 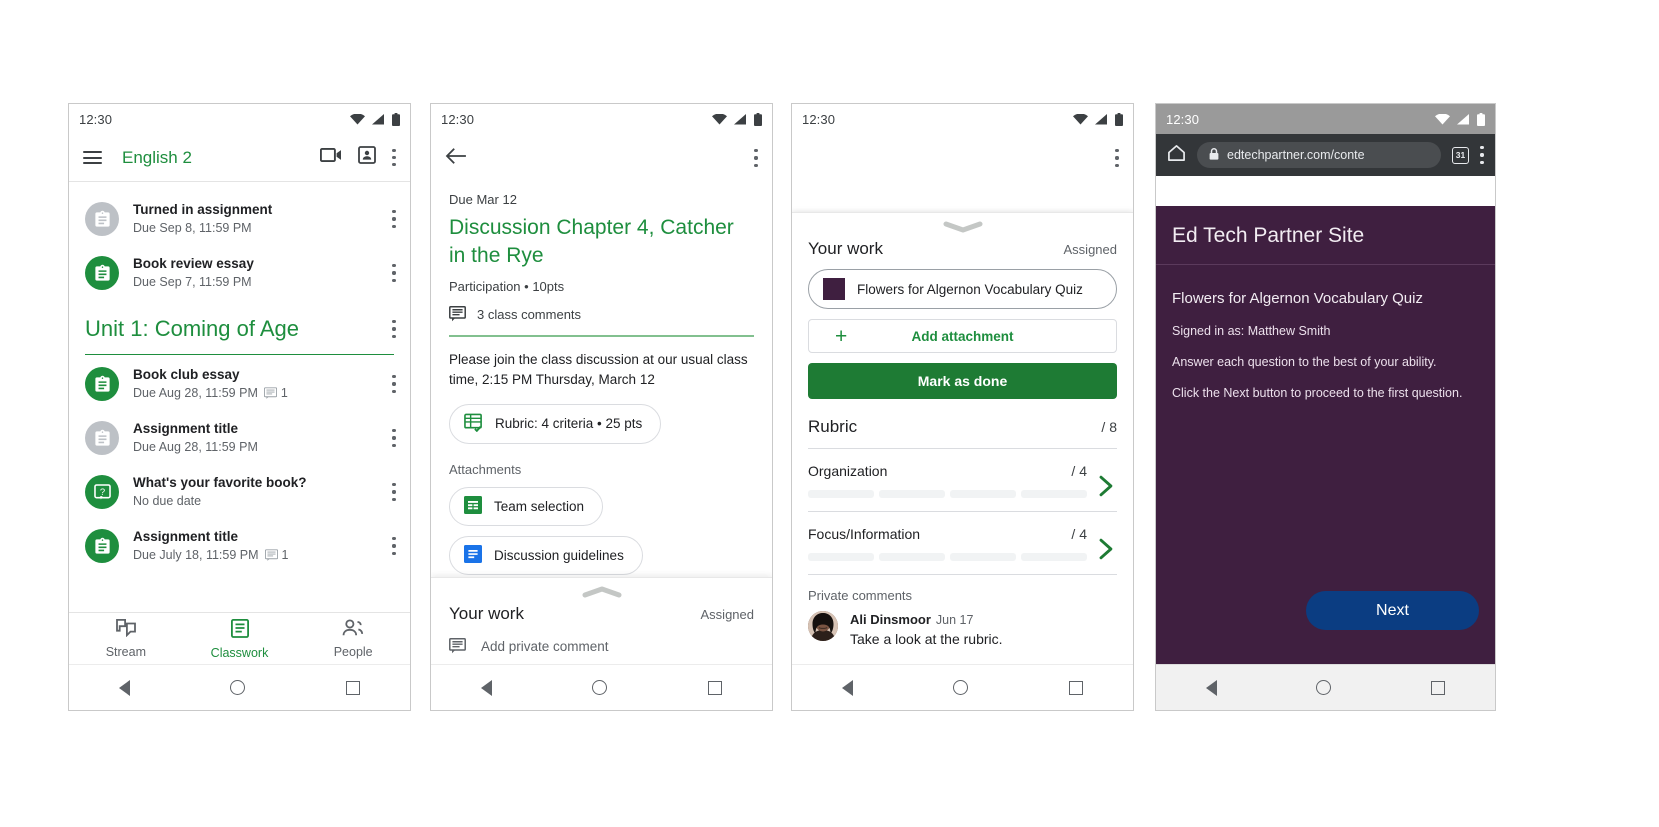 I want to click on comment-count: 1, so click(x=275, y=393).